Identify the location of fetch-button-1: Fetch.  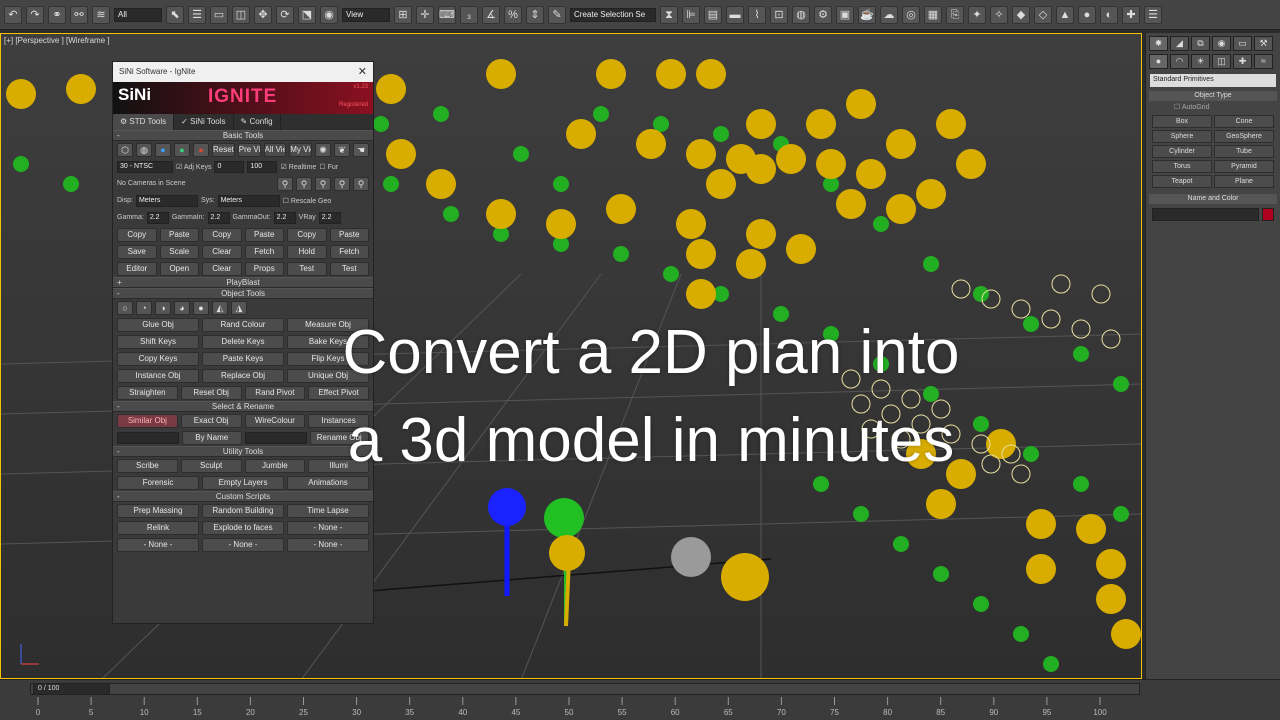
(264, 251).